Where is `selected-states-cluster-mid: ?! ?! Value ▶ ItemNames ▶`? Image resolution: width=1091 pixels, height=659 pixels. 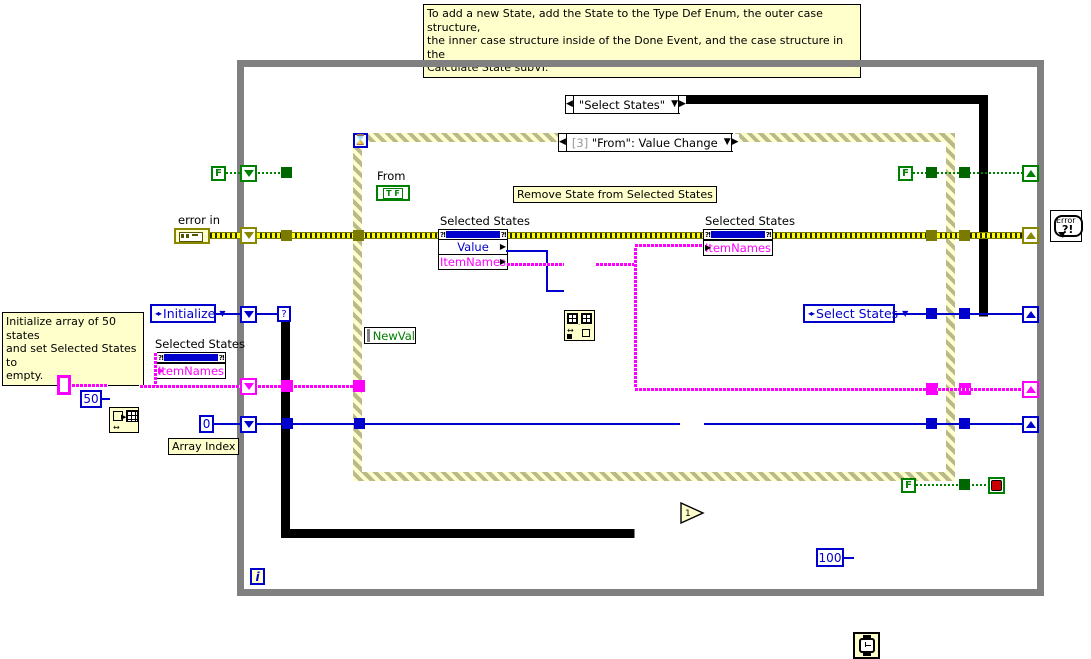
selected-states-cluster-mid: ?! ?! Value ▶ ItemNames ▶ is located at coordinates (473, 249).